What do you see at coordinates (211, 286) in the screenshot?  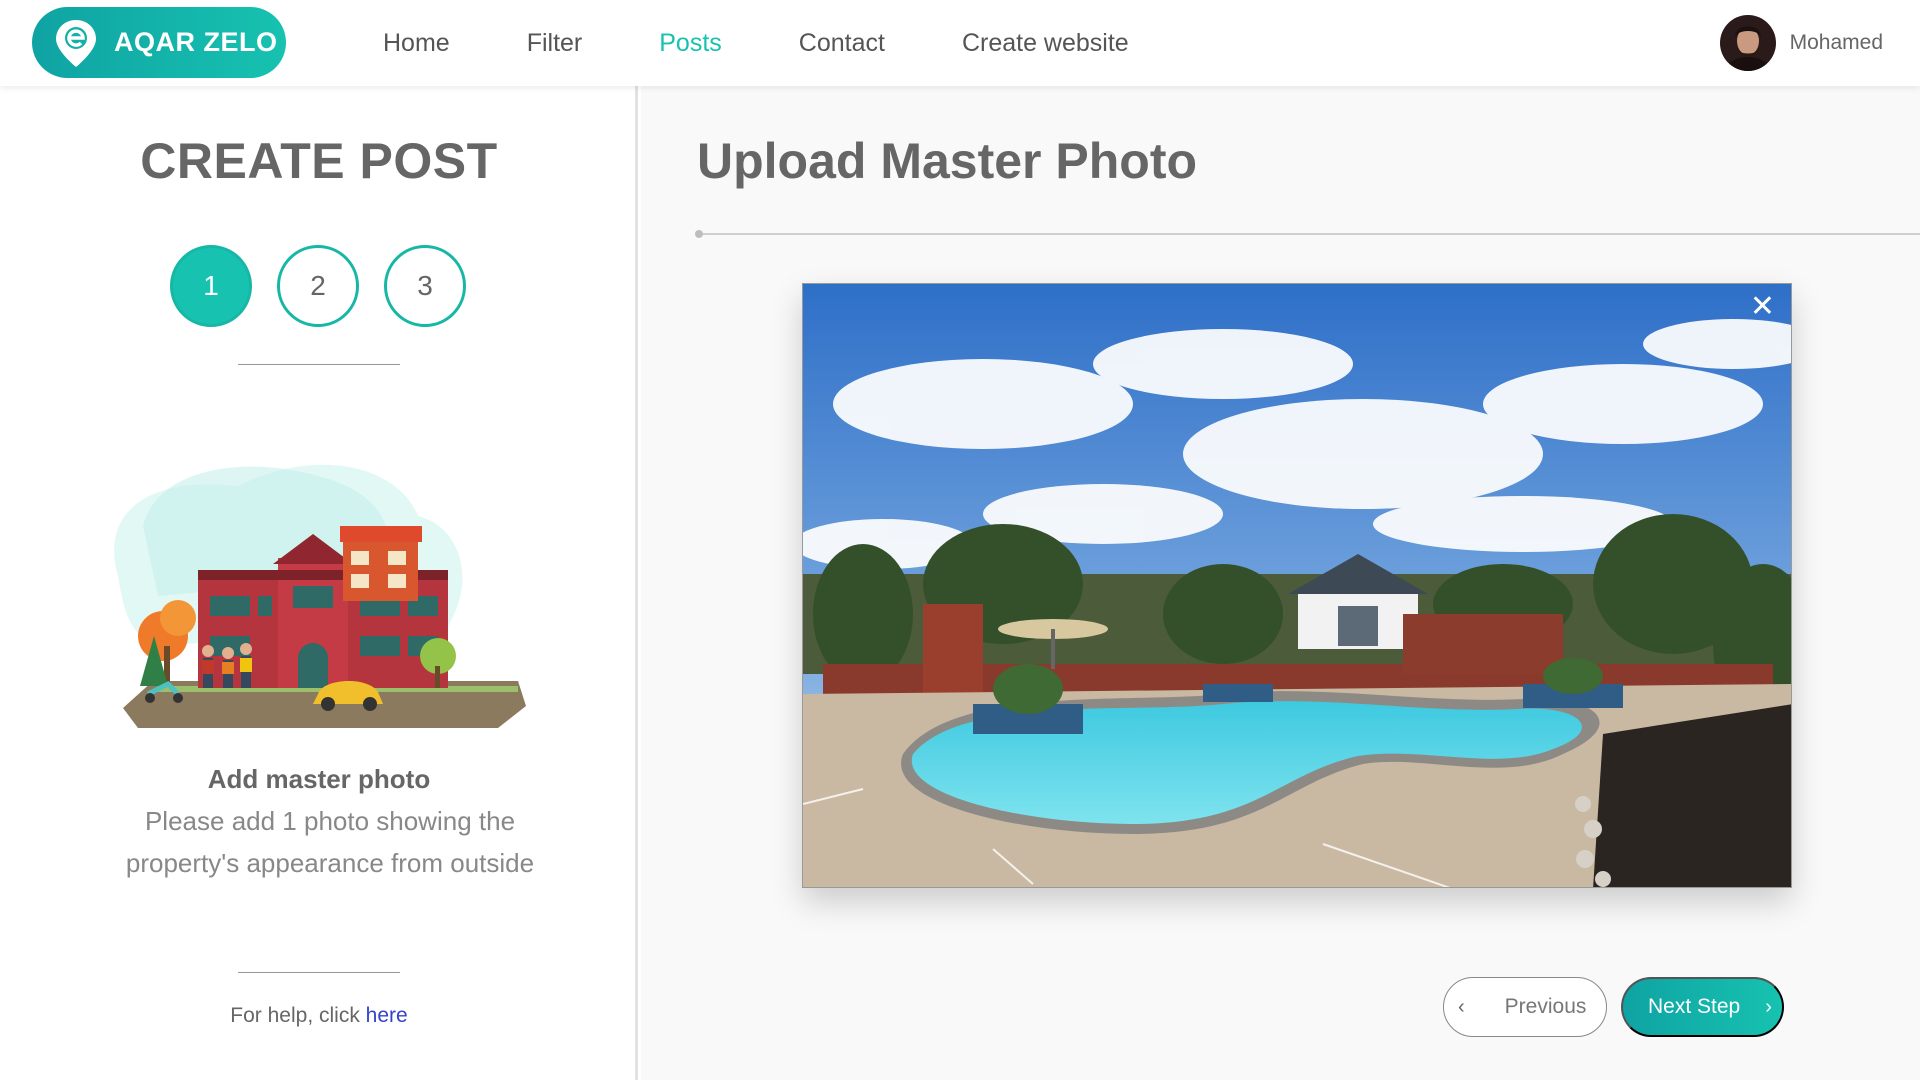 I see `step-1: 1` at bounding box center [211, 286].